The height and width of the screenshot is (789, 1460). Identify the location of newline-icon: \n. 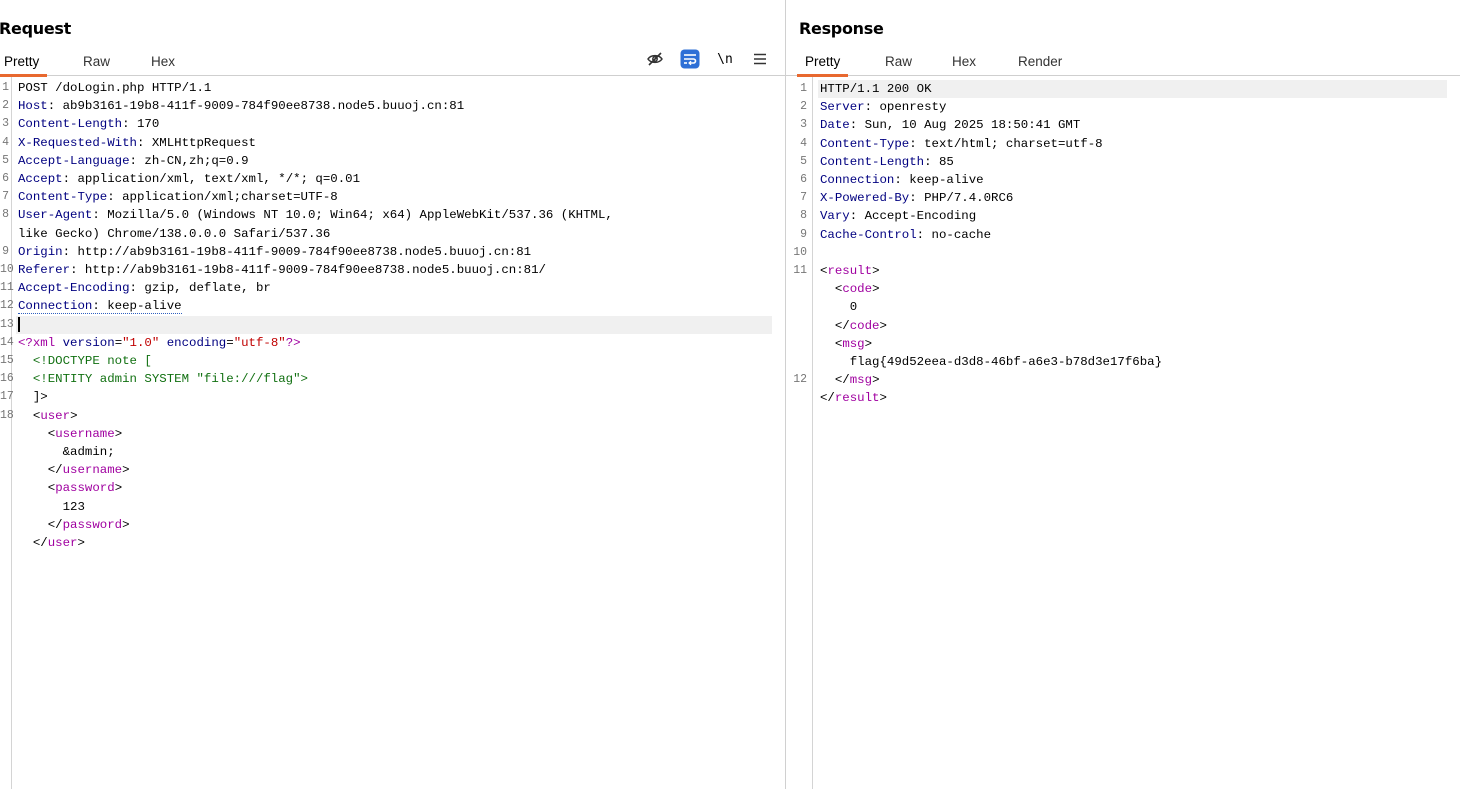
(725, 59).